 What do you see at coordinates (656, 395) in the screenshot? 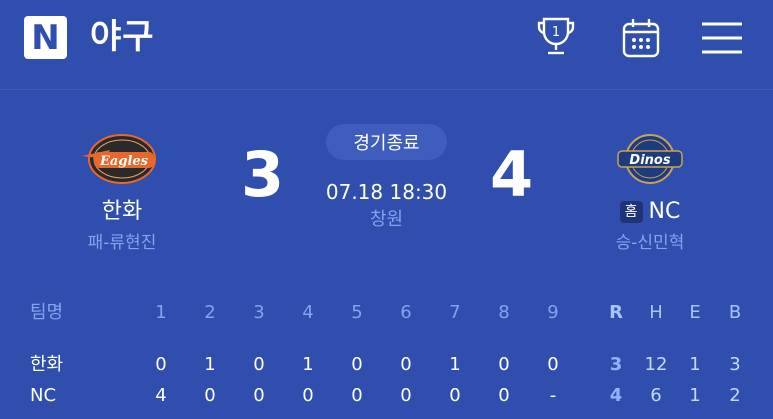
I see `hits-total: 6` at bounding box center [656, 395].